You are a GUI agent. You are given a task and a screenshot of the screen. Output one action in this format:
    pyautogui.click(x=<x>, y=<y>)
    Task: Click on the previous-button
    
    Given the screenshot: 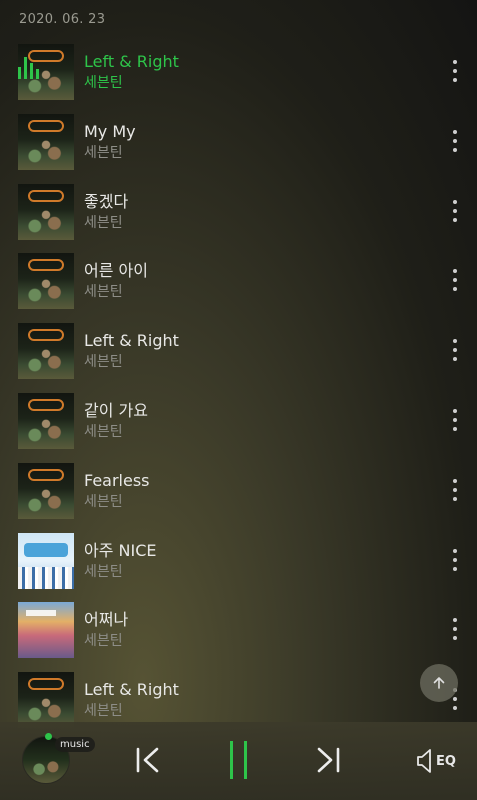 What is the action you would take?
    pyautogui.click(x=147, y=760)
    